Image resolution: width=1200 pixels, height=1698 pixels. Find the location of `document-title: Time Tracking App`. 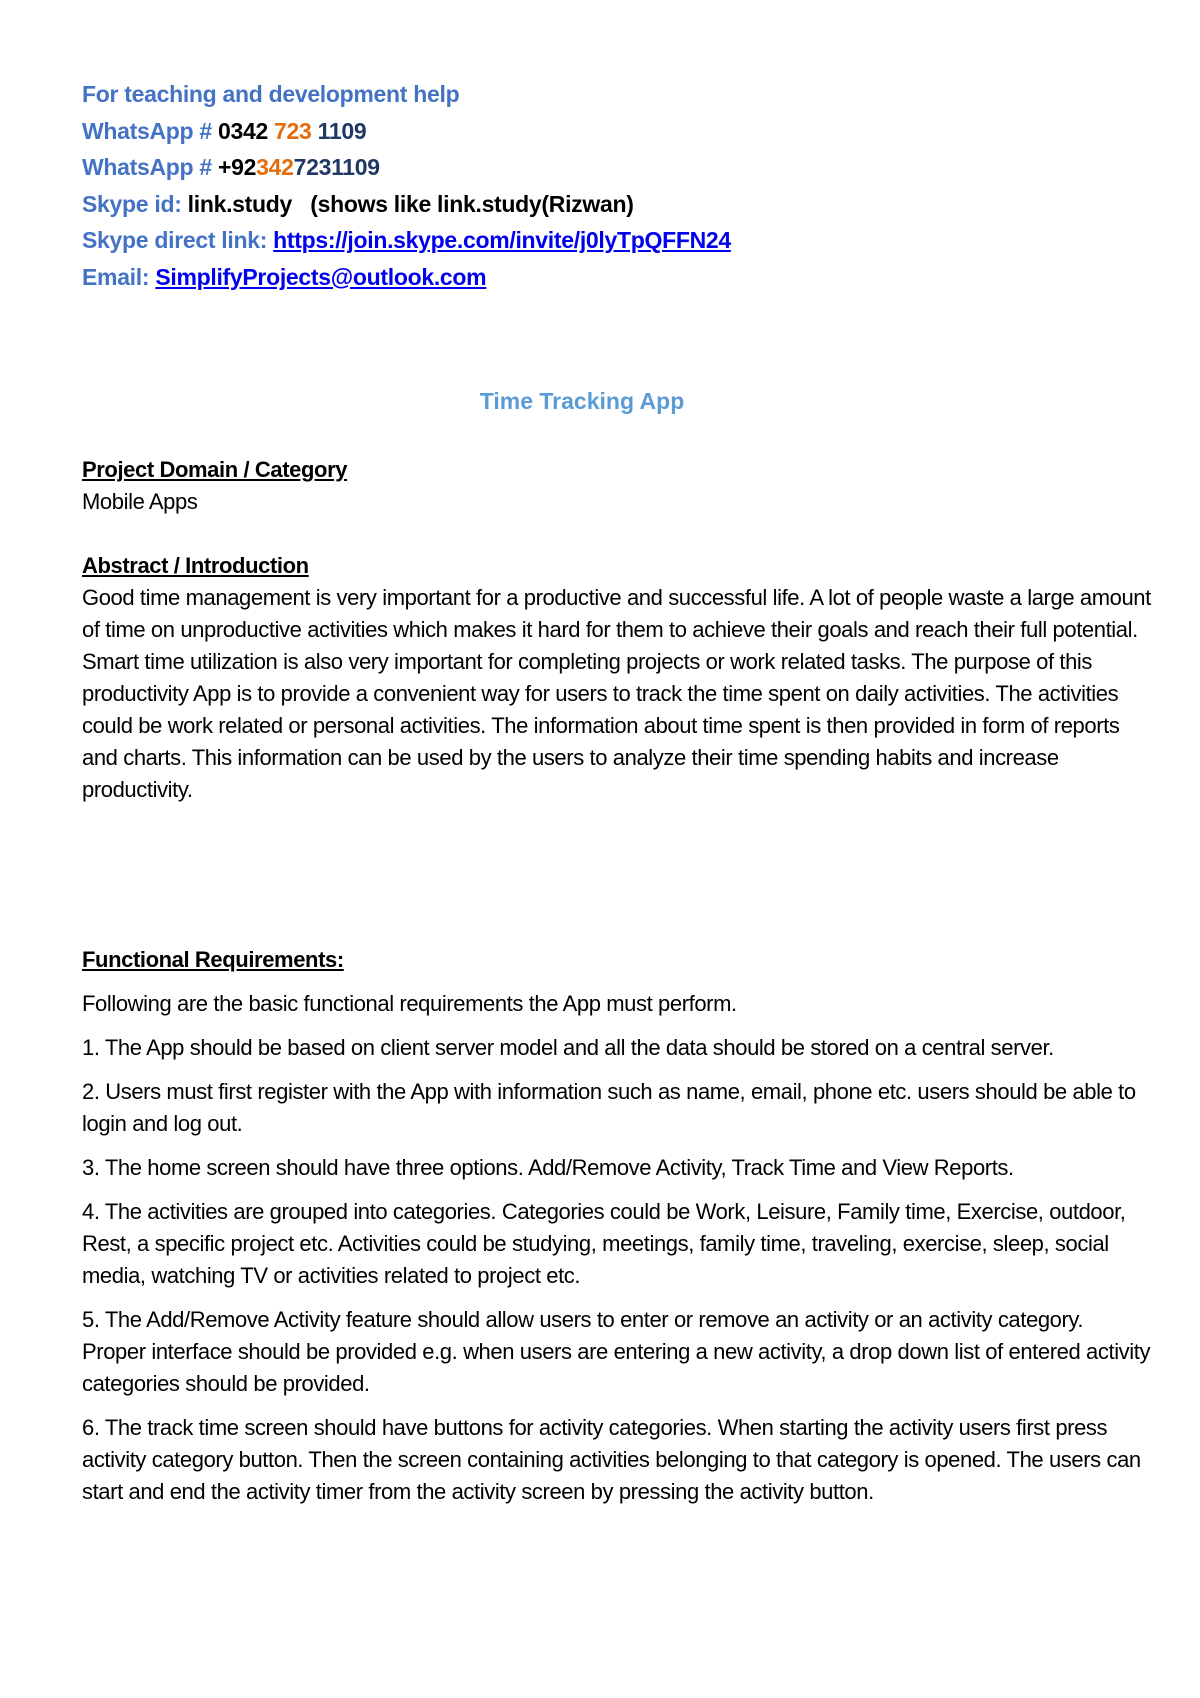

document-title: Time Tracking App is located at coordinates (582, 401).